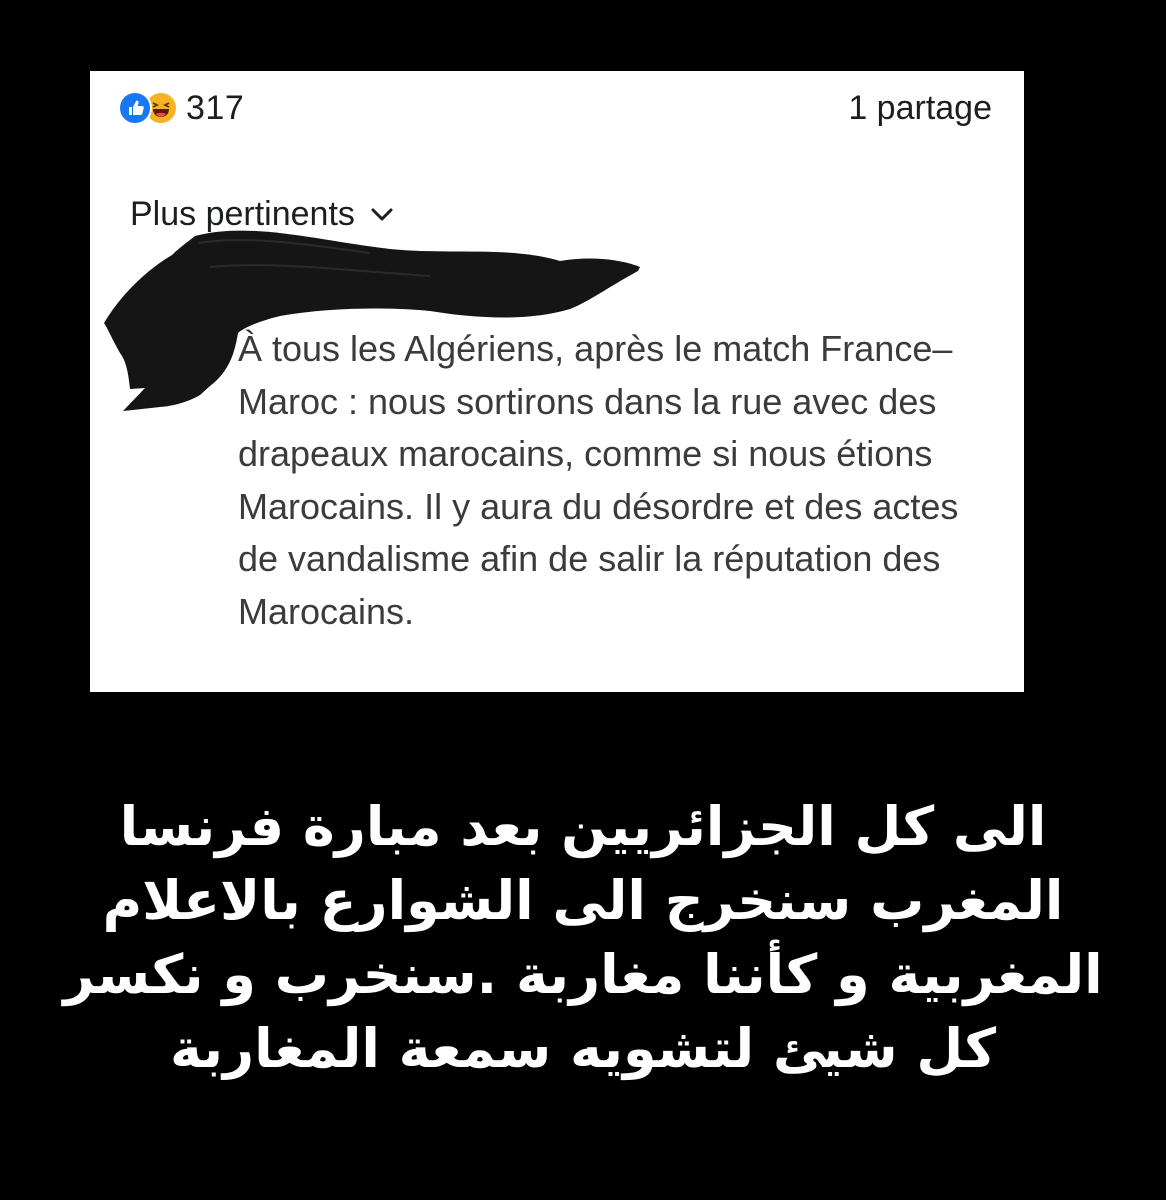  Describe the element at coordinates (181, 108) in the screenshot. I see `reaction-summary: 317` at that location.